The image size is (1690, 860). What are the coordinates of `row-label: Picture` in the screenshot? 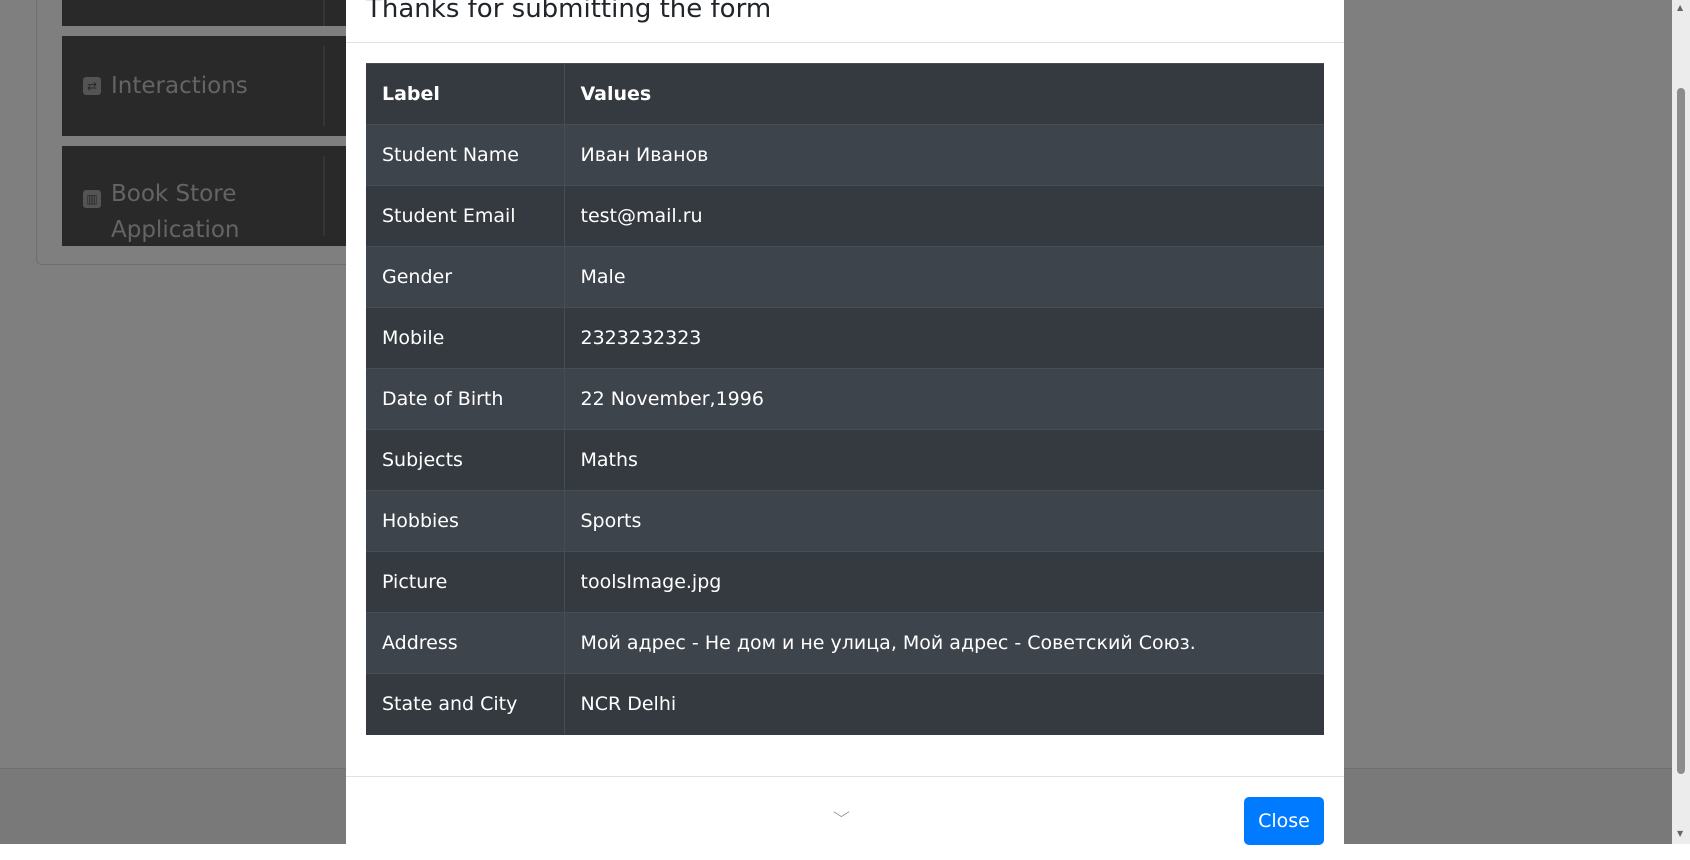 It's located at (465, 582).